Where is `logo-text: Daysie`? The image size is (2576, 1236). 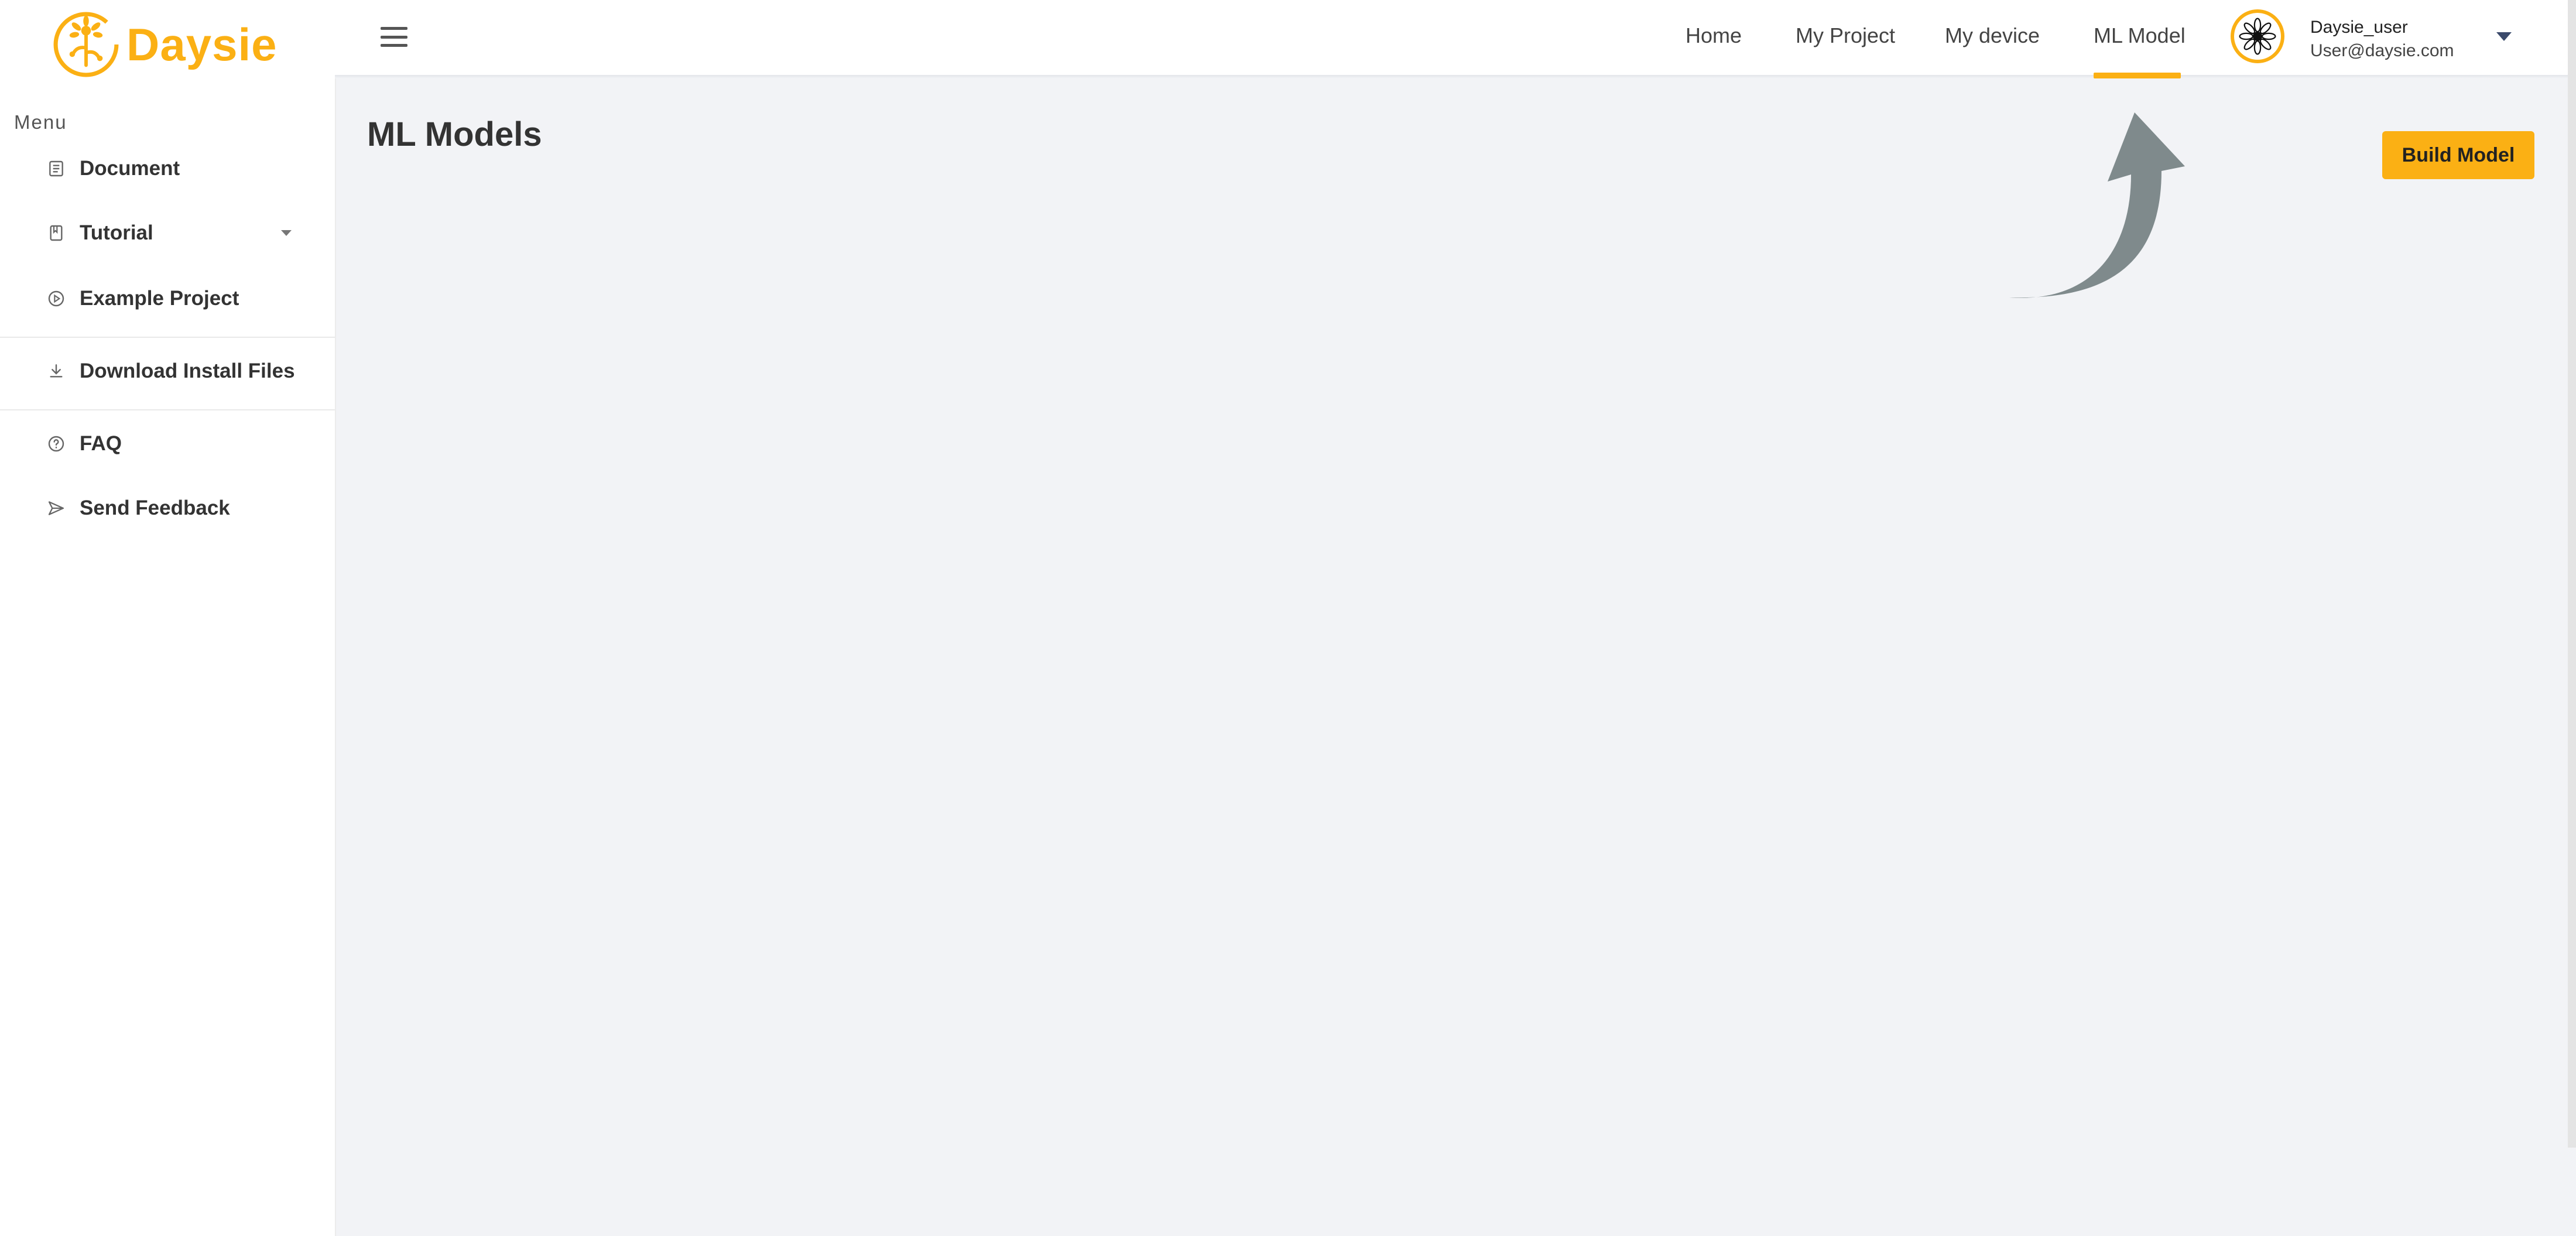 logo-text: Daysie is located at coordinates (202, 44).